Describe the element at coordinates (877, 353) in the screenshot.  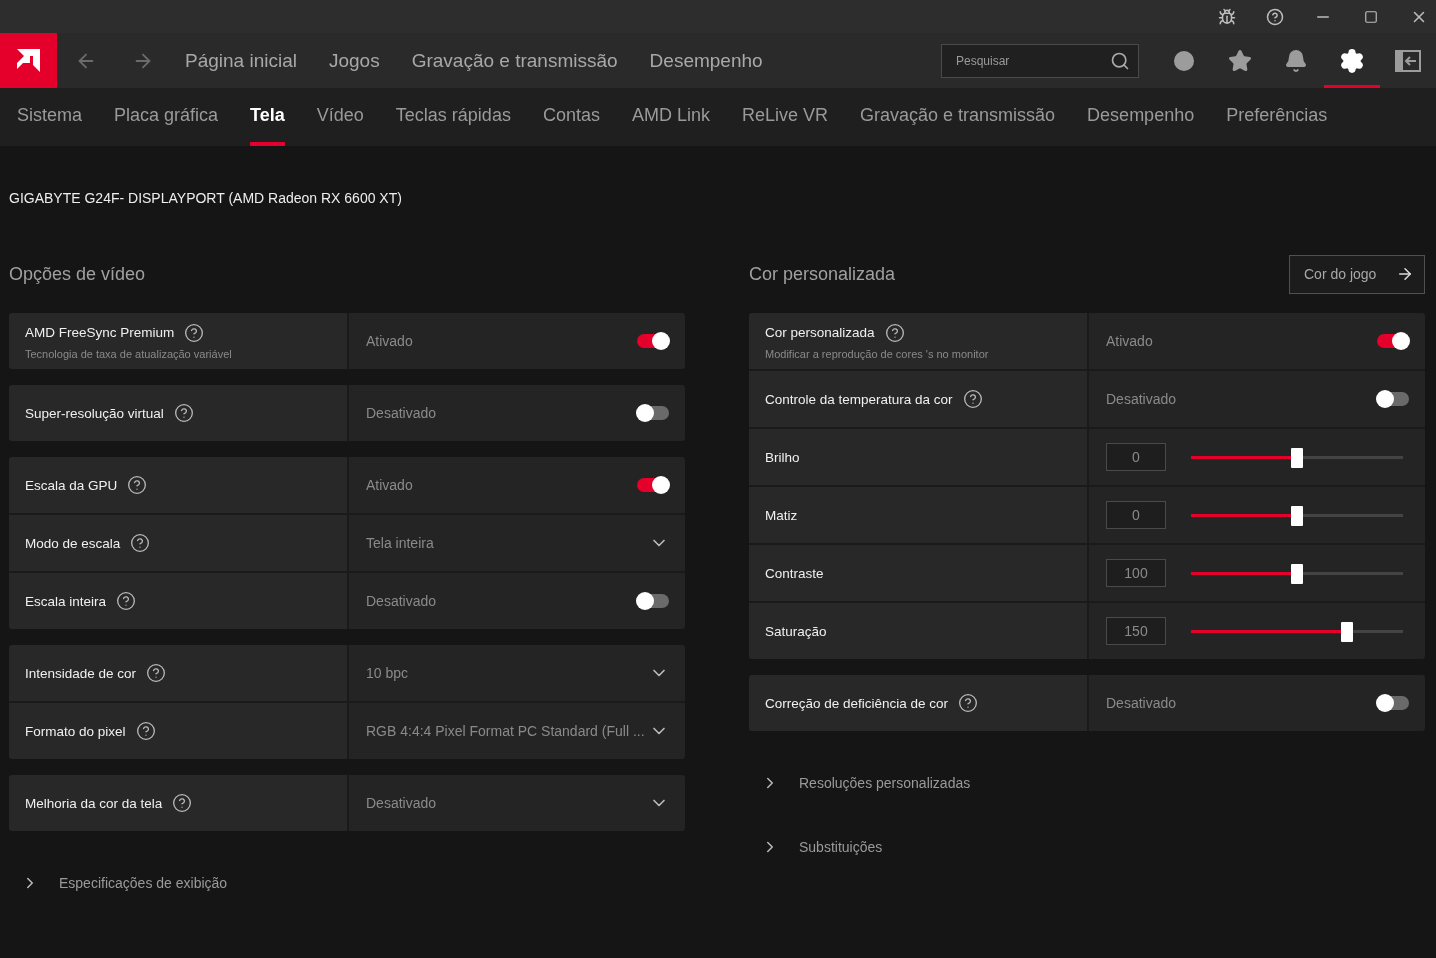
I see `setting-description: Modificar a reprodução de cores 's no monitor` at that location.